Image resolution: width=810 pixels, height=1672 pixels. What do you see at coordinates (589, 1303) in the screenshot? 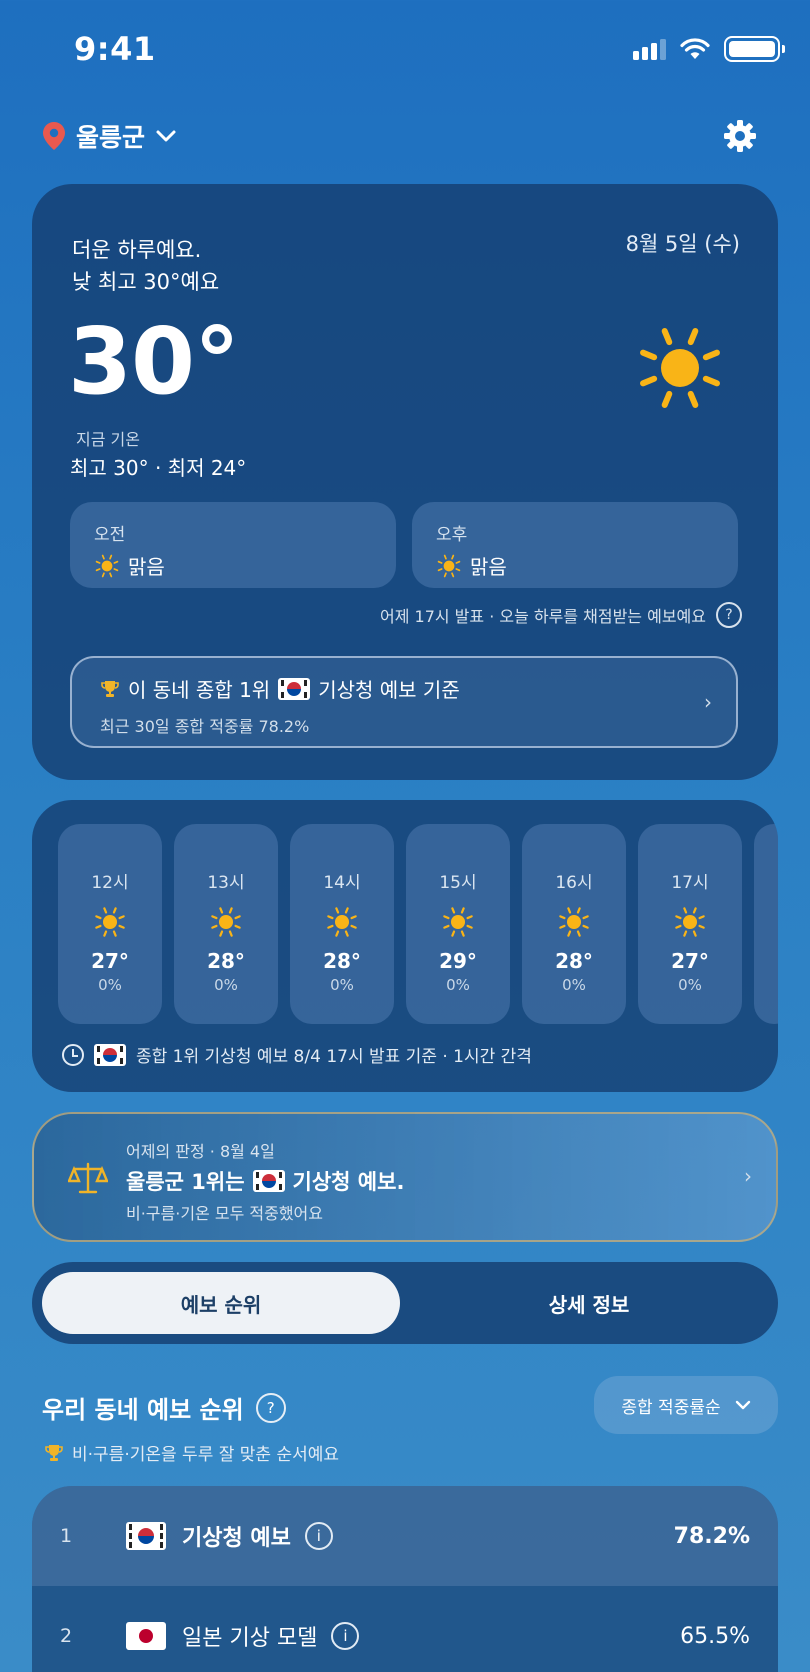
I see `tab-details: 상세 정보` at bounding box center [589, 1303].